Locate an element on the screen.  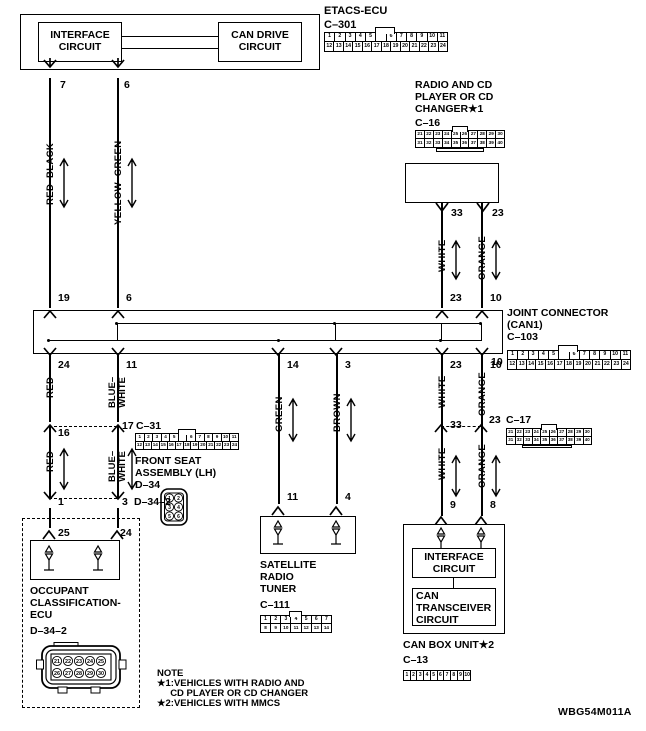
arrow-bidir-orange-lower is located at coordinates (496, 476).